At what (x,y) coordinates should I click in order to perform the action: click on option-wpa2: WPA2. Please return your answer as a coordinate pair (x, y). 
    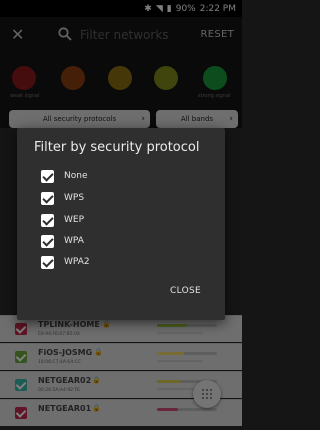
    Looking at the image, I should click on (65, 262).